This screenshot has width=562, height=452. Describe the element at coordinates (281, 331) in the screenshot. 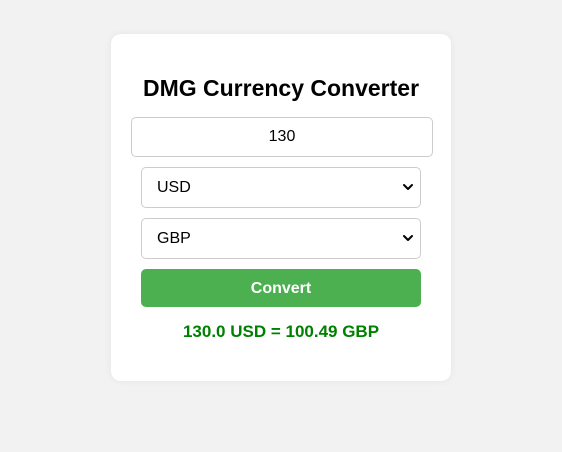

I see `conversion-result: 130.0 USD = 100.49 GBP` at that location.